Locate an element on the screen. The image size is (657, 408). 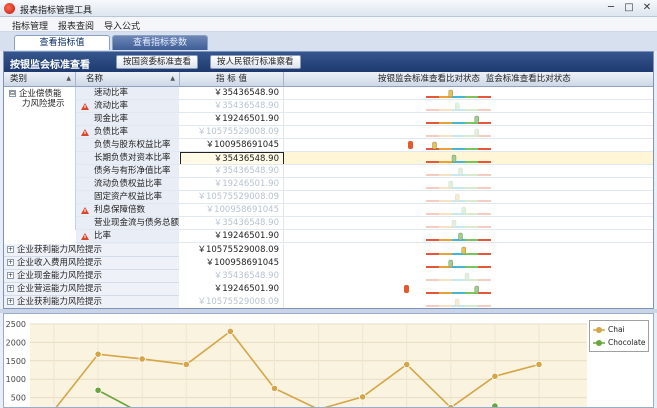
legend-marker-chocolate is located at coordinates (599, 343).